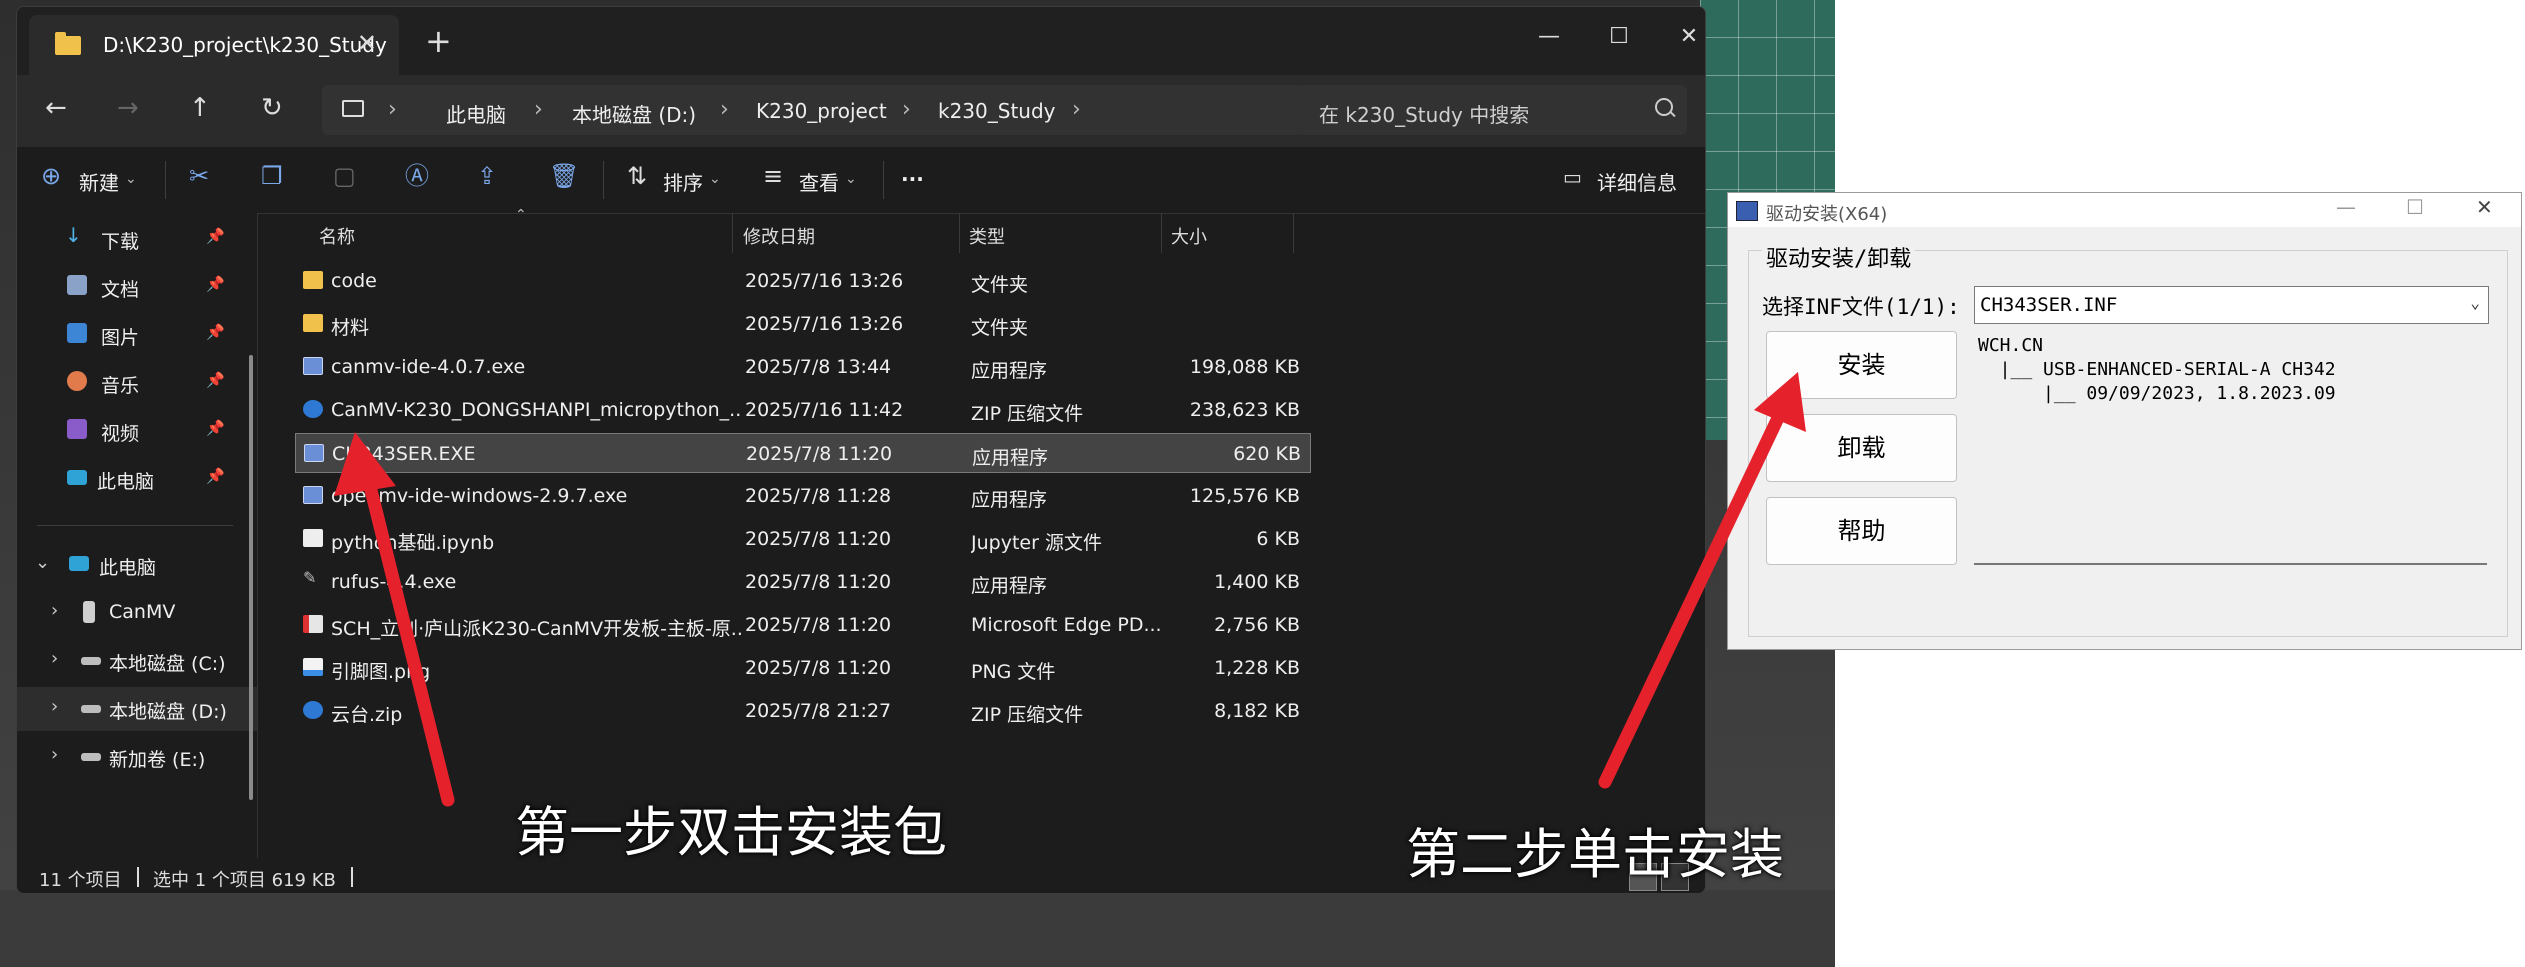 The width and height of the screenshot is (2525, 967). What do you see at coordinates (731, 832) in the screenshot?
I see `step1-caption: 第一步双击安装包` at bounding box center [731, 832].